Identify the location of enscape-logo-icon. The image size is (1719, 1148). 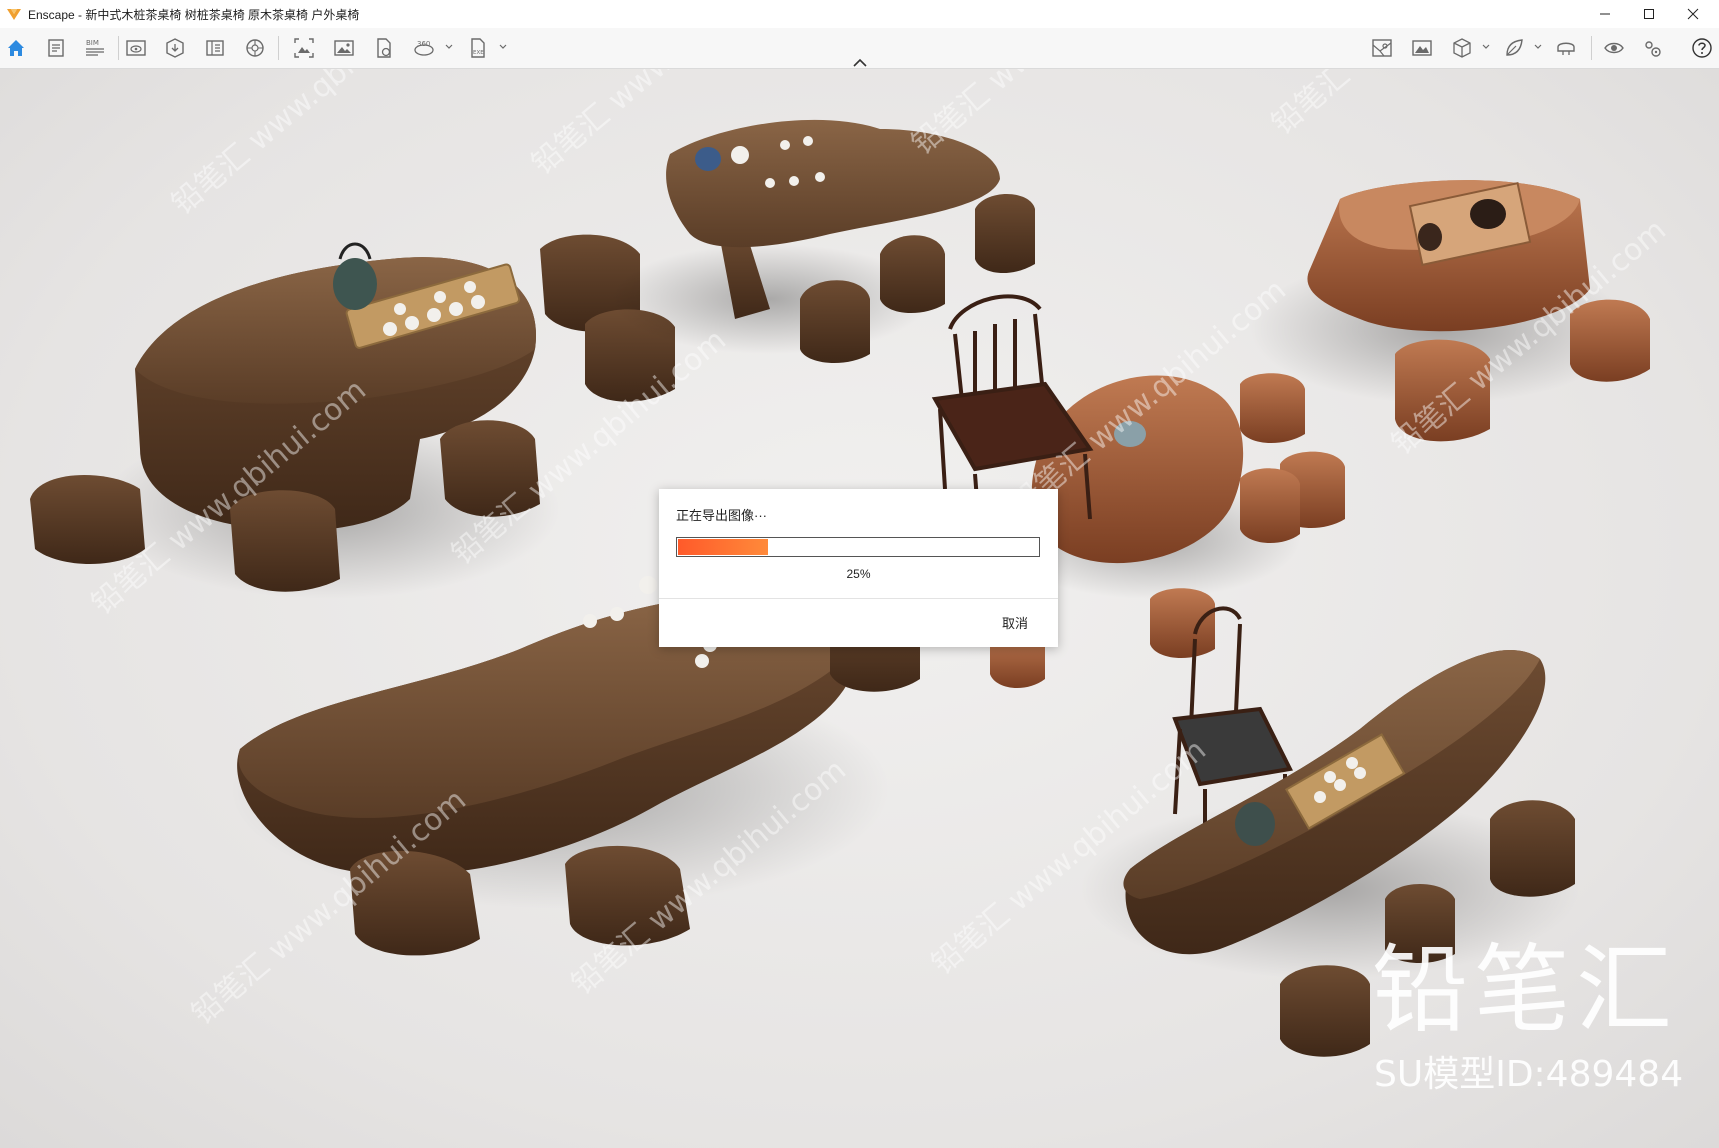
(14, 14).